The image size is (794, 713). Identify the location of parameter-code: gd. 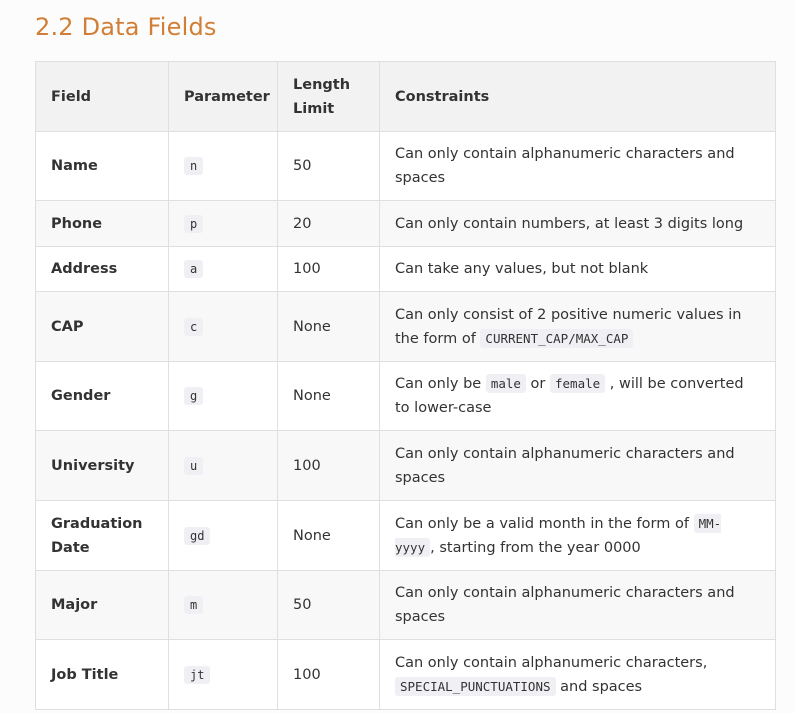
(197, 535).